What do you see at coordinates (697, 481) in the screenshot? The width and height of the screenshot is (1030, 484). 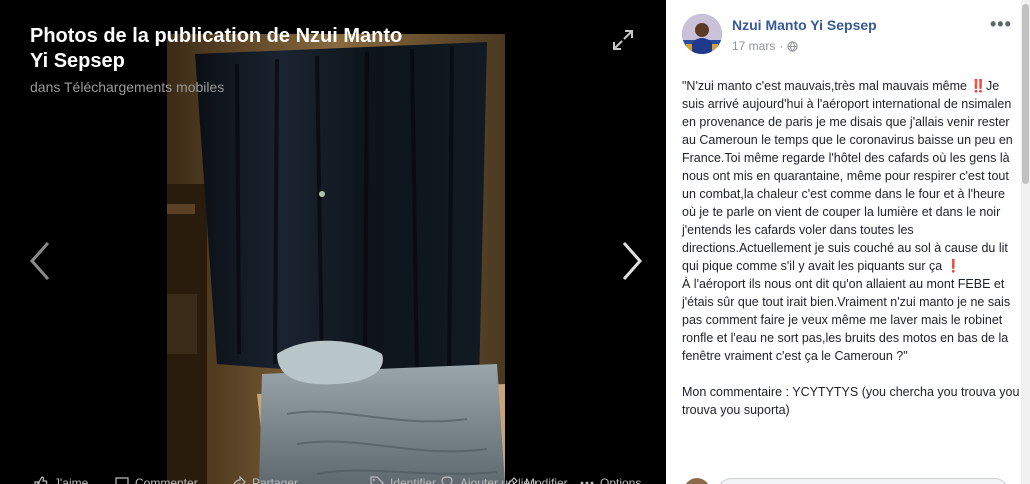 I see `viewer-avatar` at bounding box center [697, 481].